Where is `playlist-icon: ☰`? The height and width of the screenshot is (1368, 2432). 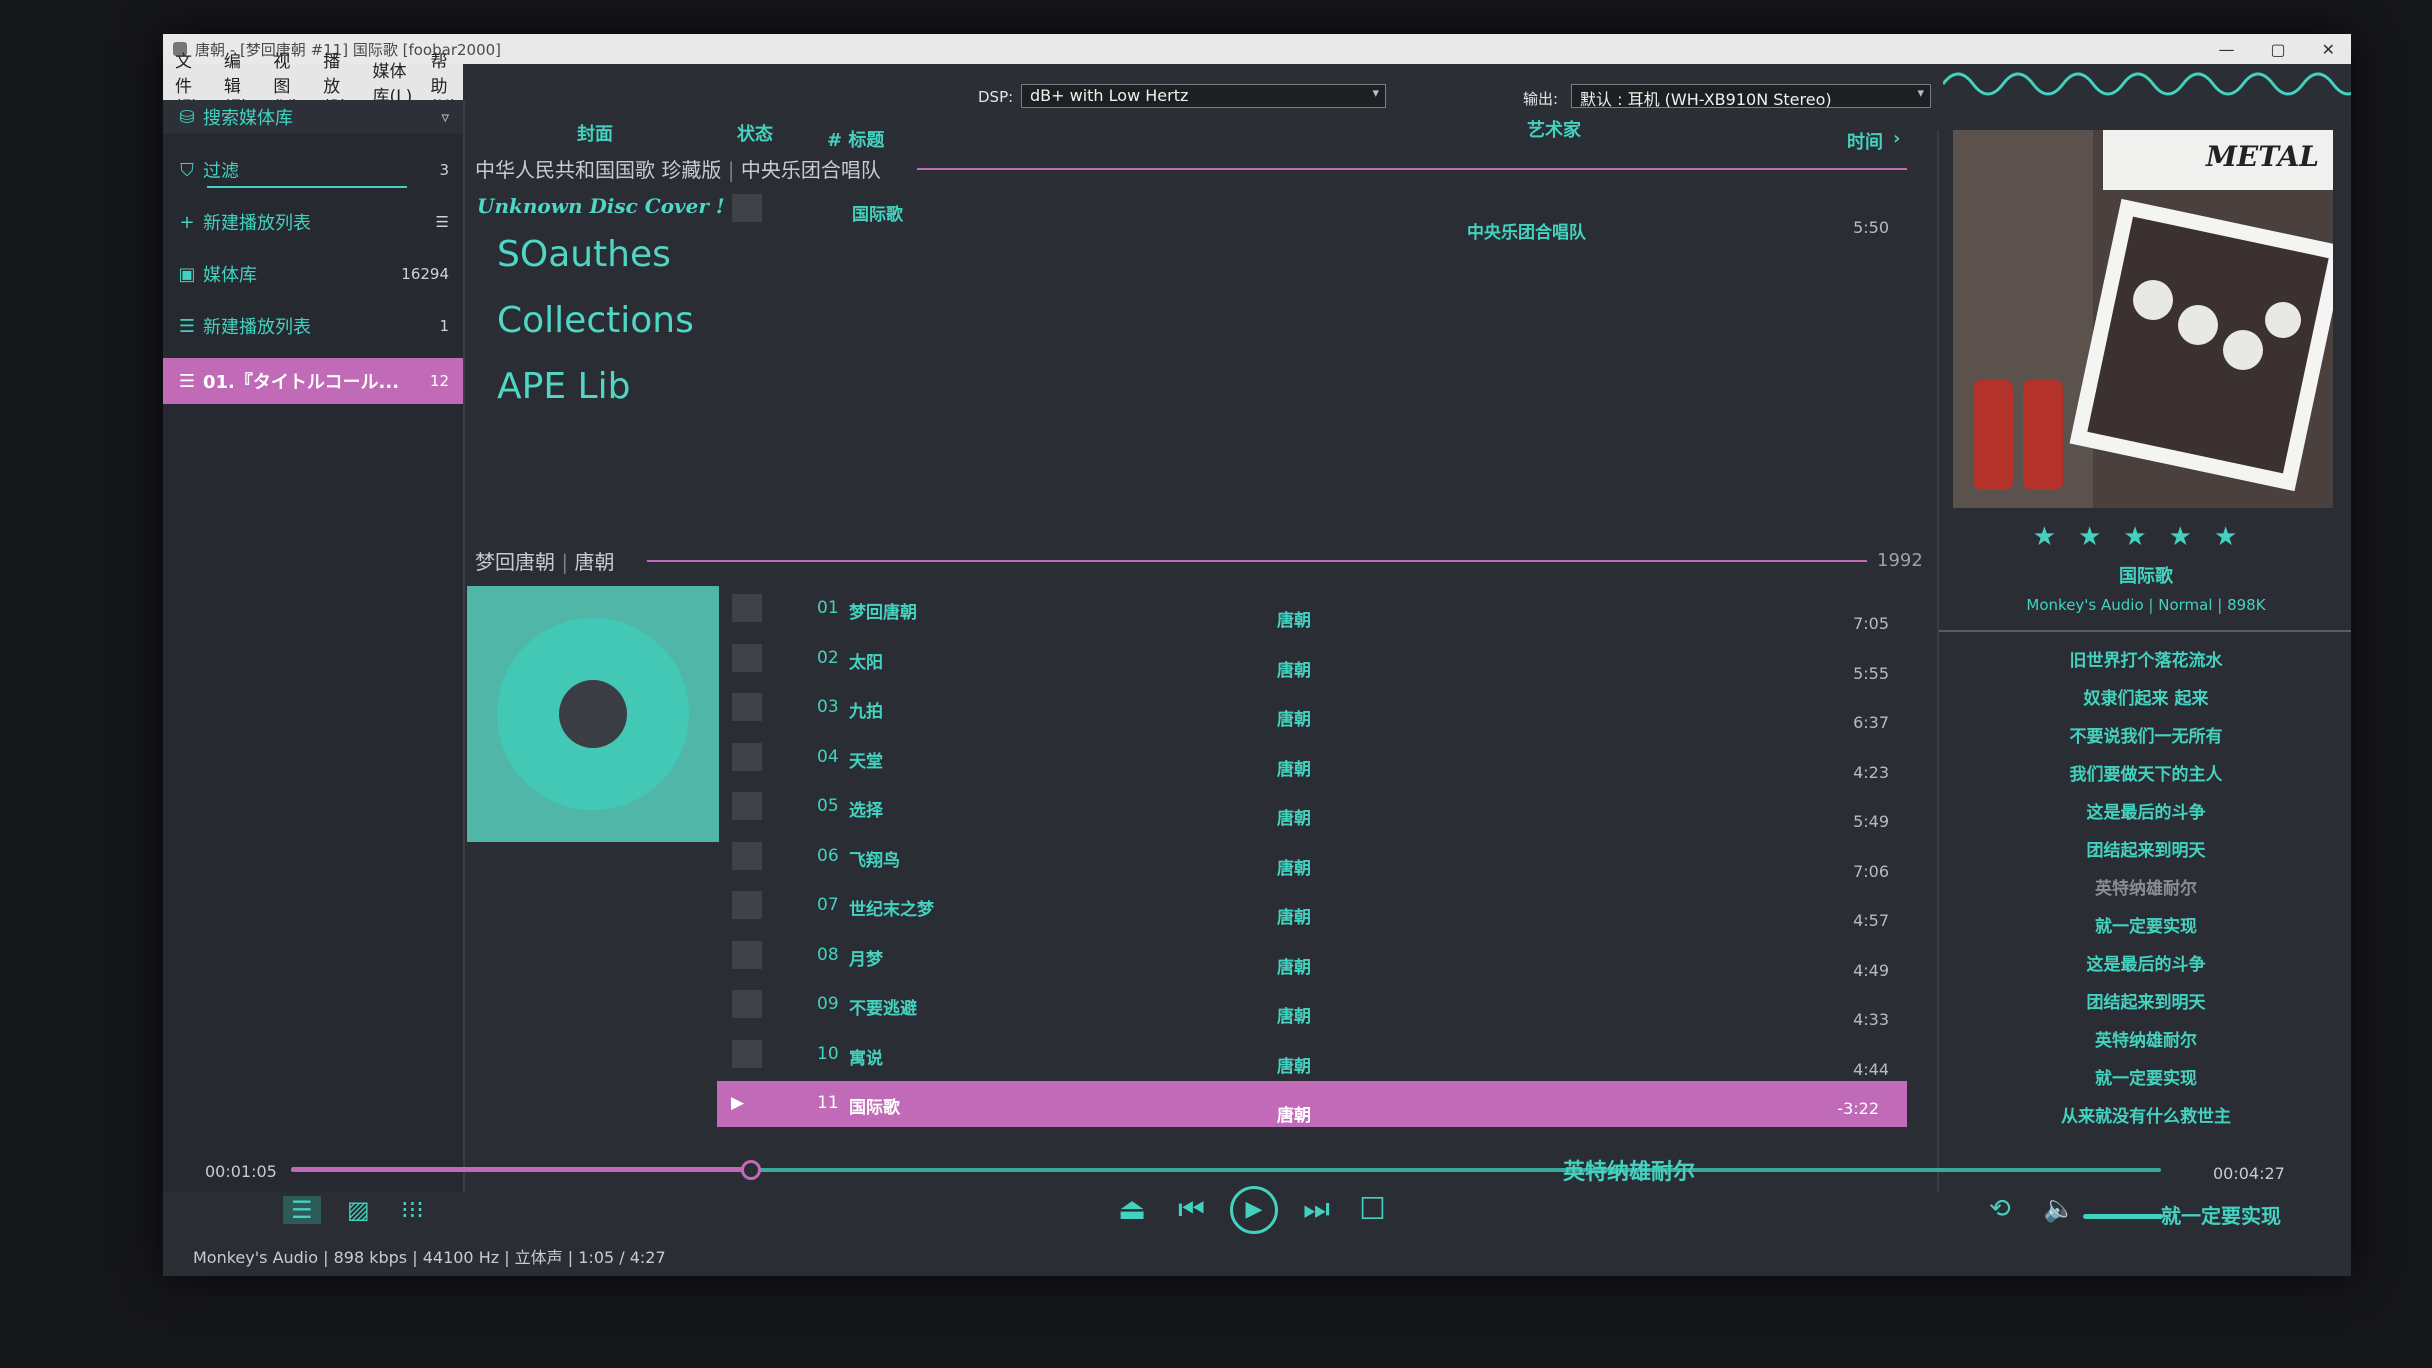
playlist-icon: ☰ is located at coordinates (187, 381).